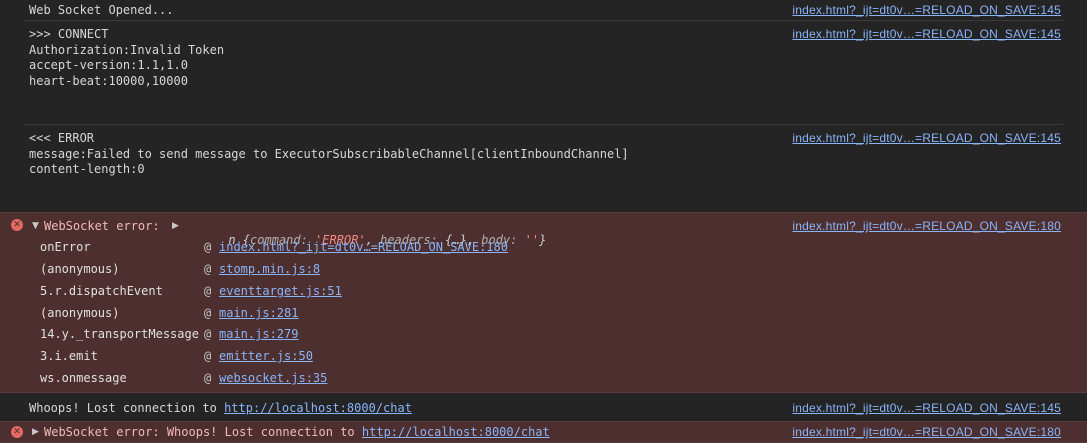  Describe the element at coordinates (127, 50) in the screenshot. I see `connect-line-2: Authorization:Invalid Token` at that location.